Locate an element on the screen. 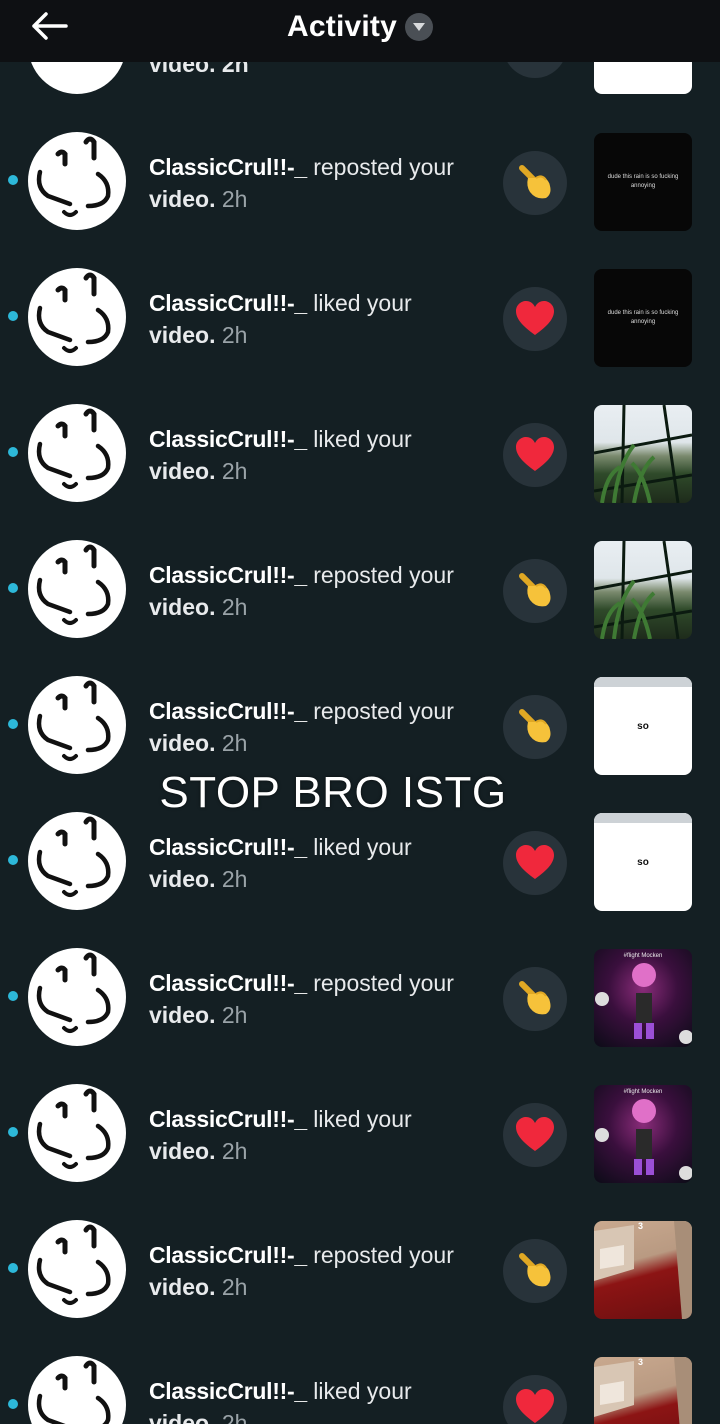  activity-filter-dropdown: Activity is located at coordinates (360, 27).